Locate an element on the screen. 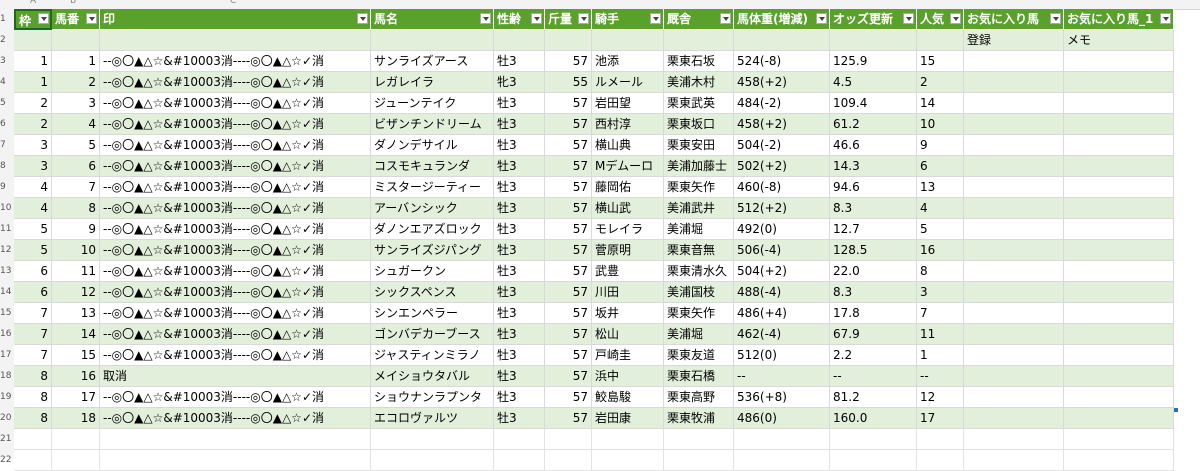 Image resolution: width=1200 pixels, height=471 pixels. table-cell: 西村淳 is located at coordinates (628, 124).